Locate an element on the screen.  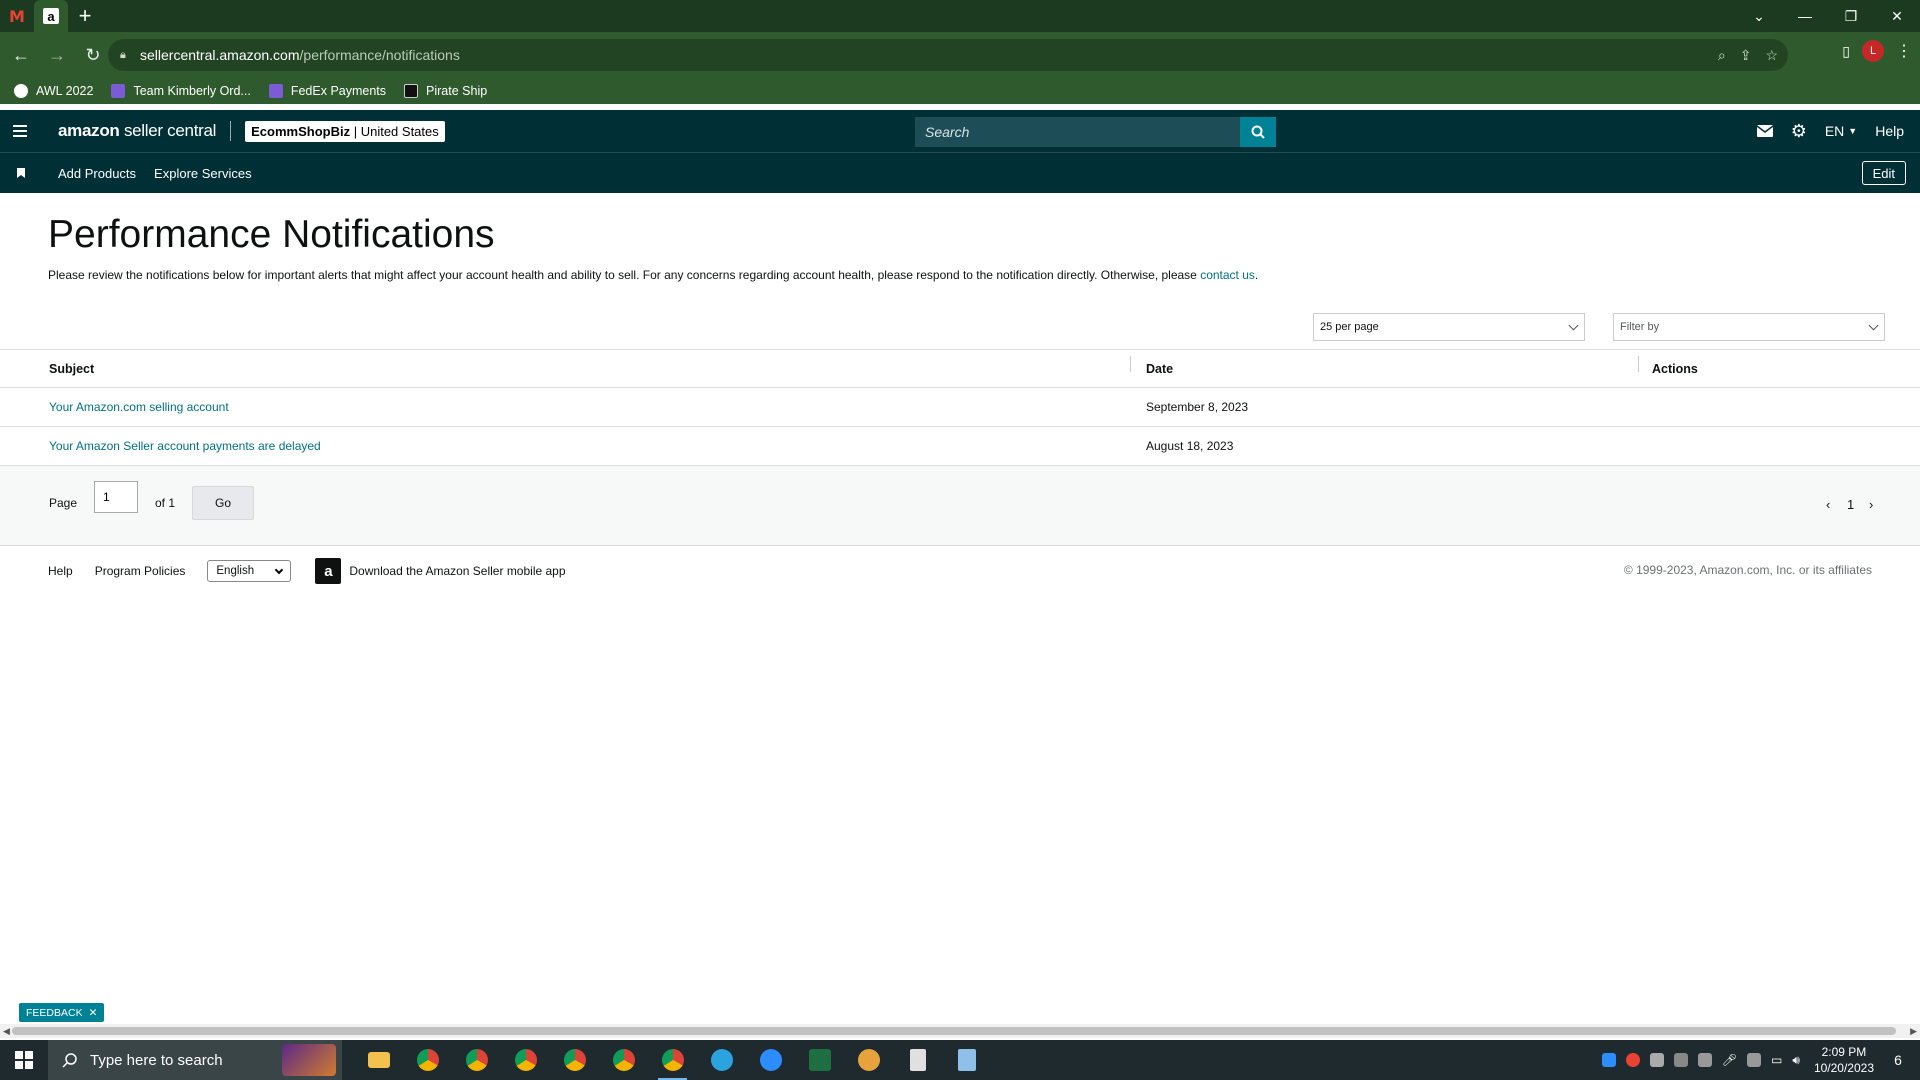
seller-central-logo: amazon seller central is located at coordinates (137, 131).